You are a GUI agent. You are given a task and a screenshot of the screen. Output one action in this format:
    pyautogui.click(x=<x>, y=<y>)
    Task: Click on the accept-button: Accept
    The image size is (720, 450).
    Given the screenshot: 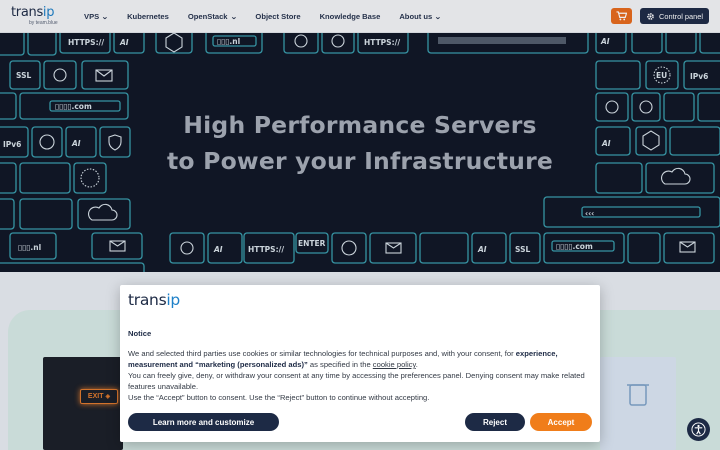 What is the action you would take?
    pyautogui.click(x=561, y=422)
    